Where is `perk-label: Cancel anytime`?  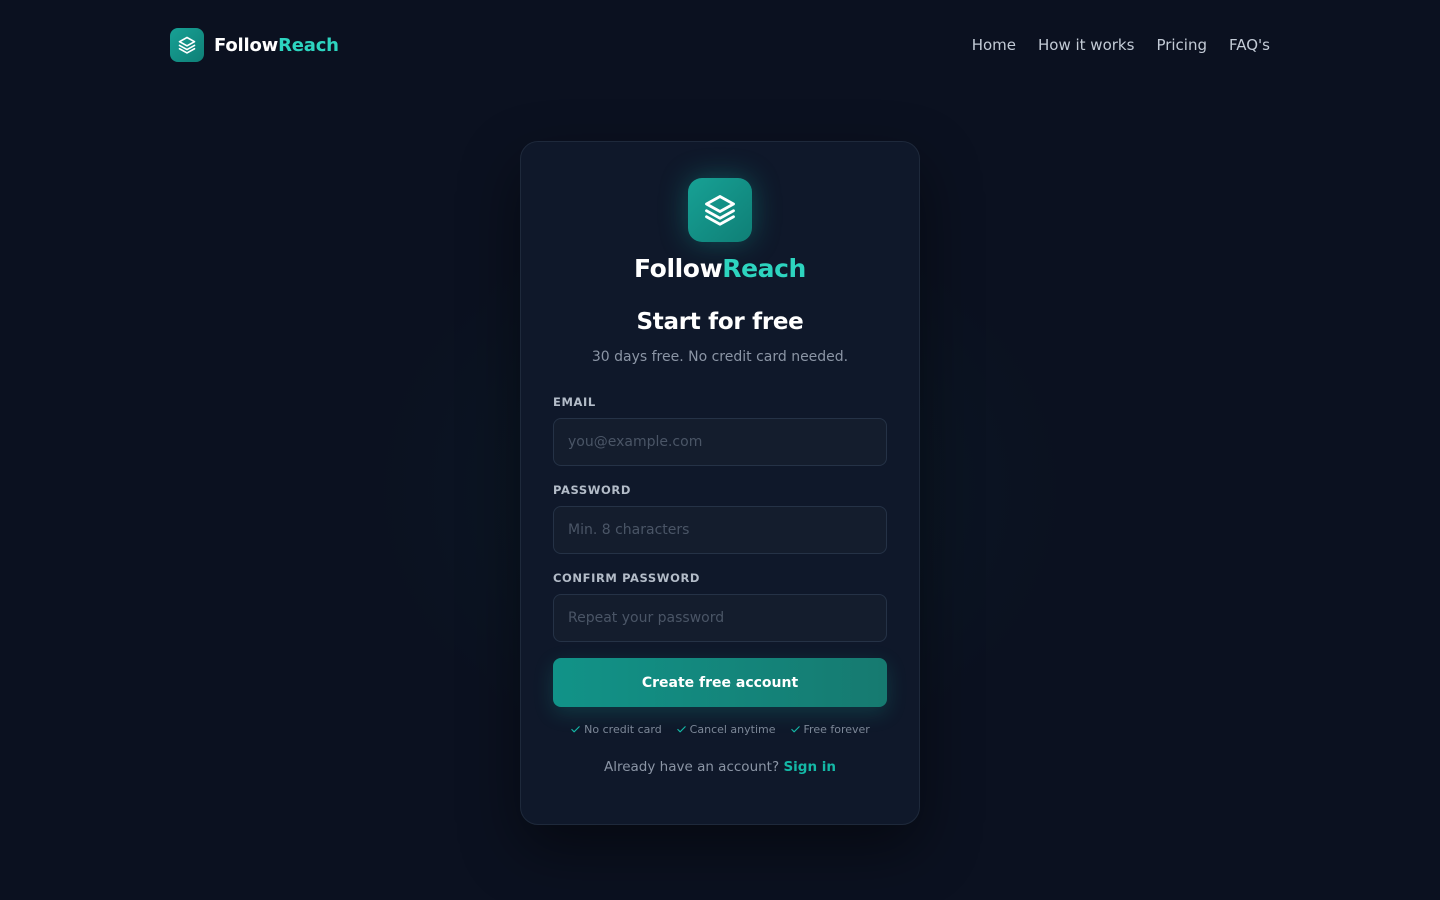
perk-label: Cancel anytime is located at coordinates (732, 729).